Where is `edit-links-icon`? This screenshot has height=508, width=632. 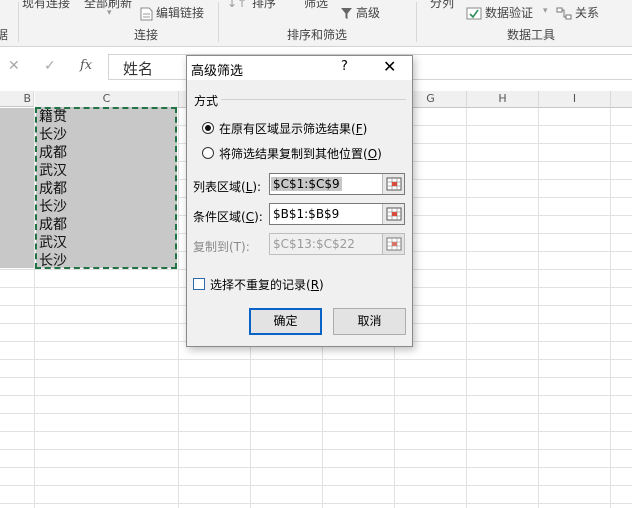
edit-links-icon is located at coordinates (146, 13).